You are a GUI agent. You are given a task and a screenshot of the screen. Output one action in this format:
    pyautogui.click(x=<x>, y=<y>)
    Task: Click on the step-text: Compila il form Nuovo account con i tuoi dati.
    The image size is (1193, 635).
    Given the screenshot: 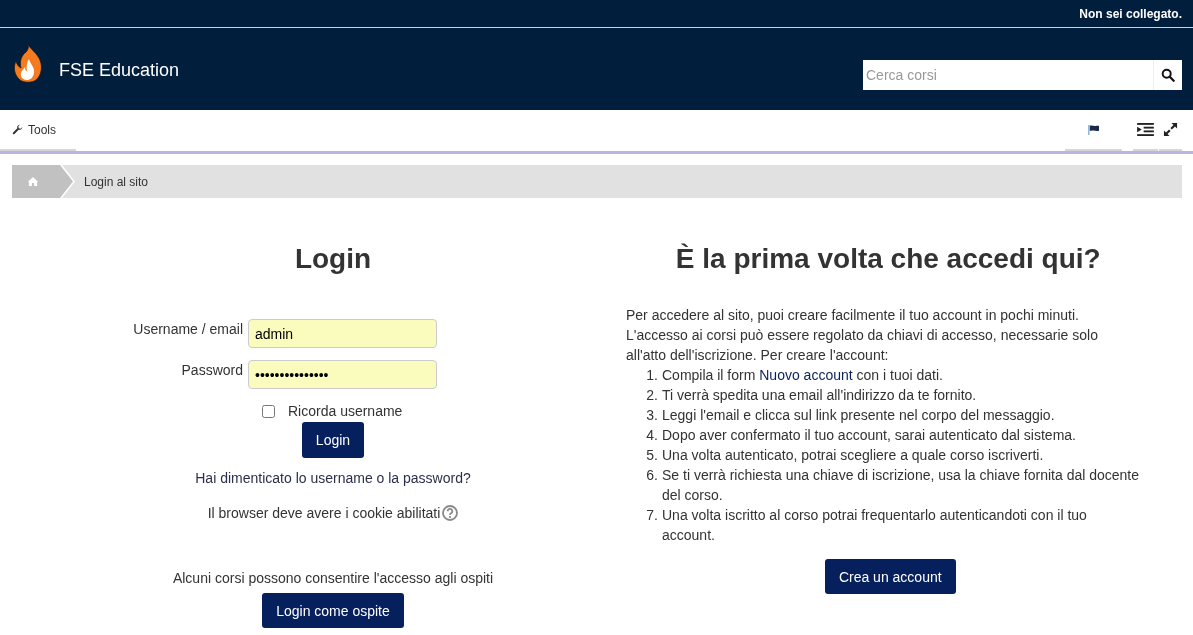 What is the action you would take?
    pyautogui.click(x=803, y=375)
    